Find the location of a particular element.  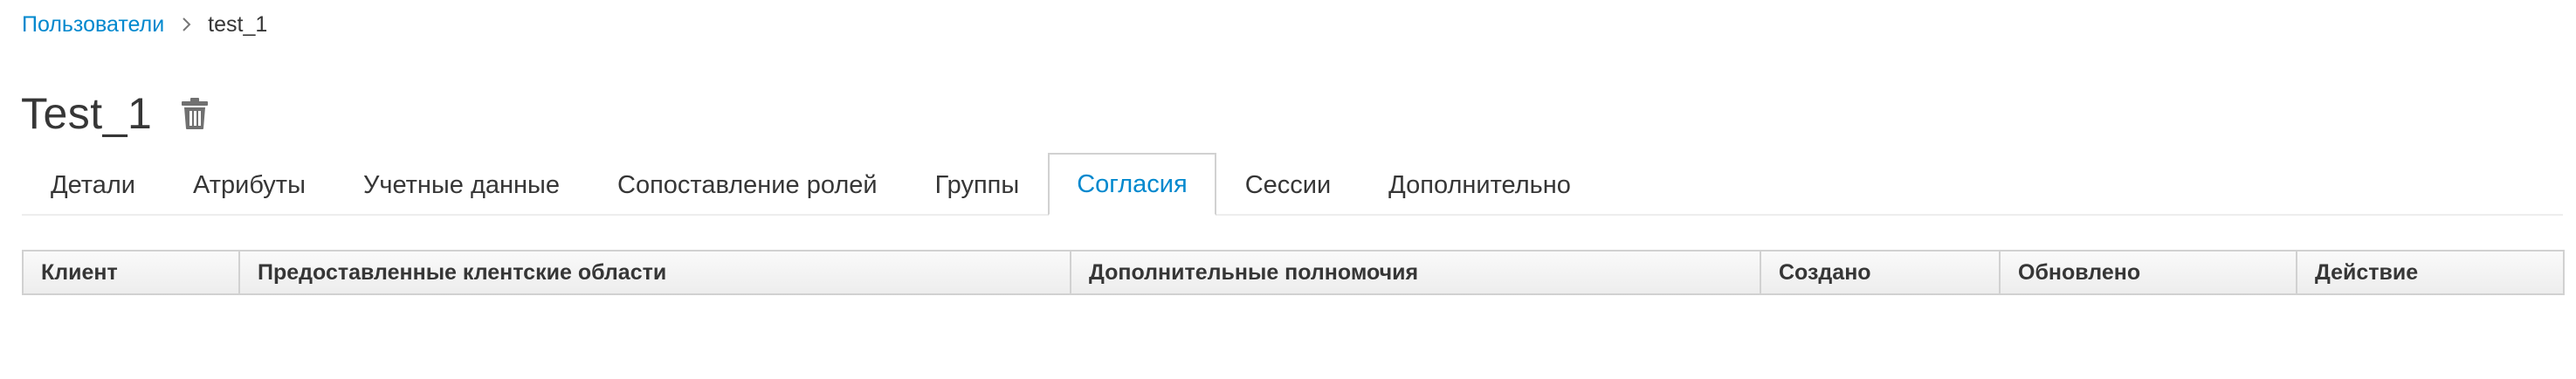

column-header-created: Создано is located at coordinates (1880, 272).